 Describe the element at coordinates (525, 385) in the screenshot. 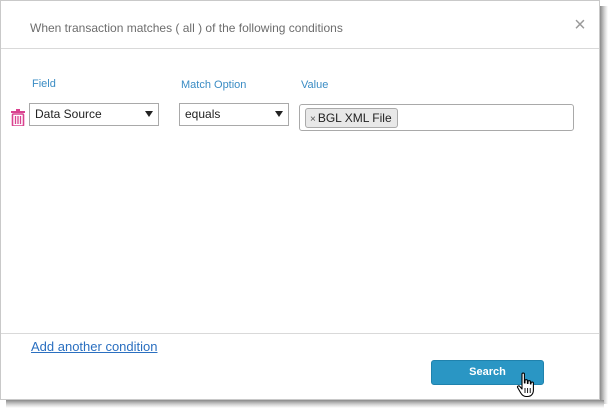

I see `hand-pointer-icon` at that location.